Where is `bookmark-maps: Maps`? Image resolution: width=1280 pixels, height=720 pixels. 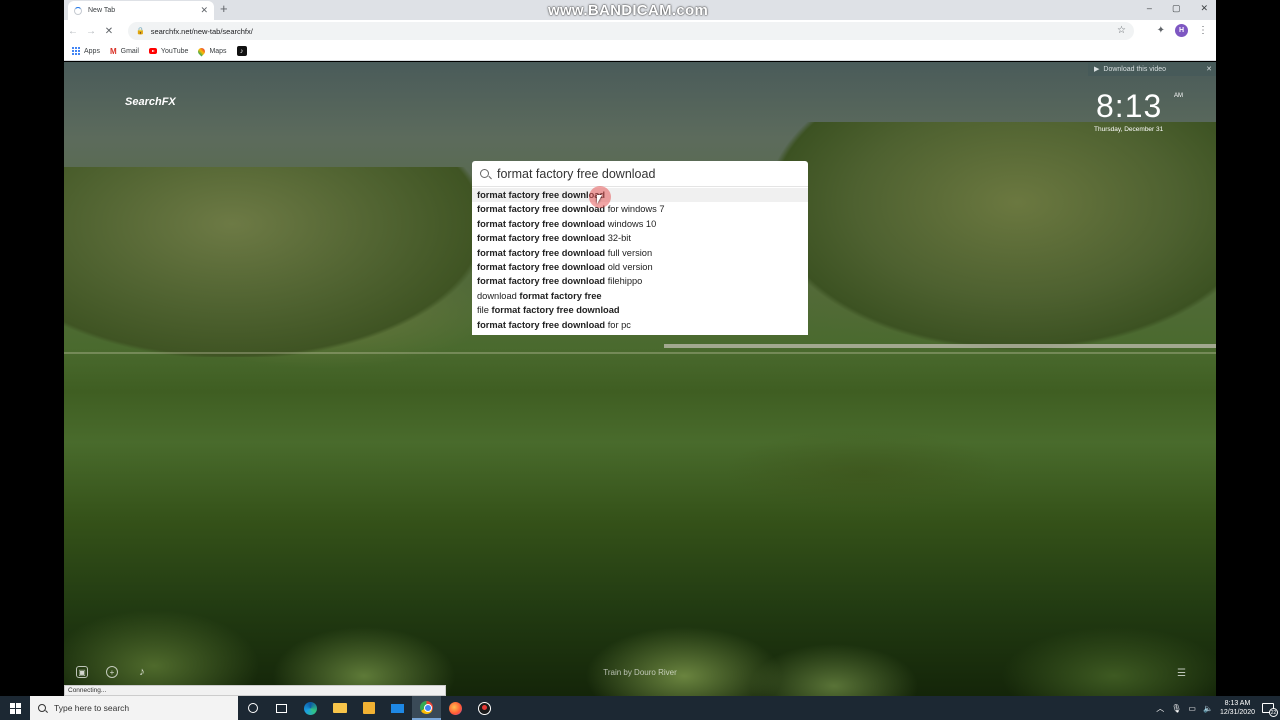
bookmark-maps: Maps is located at coordinates (211, 51).